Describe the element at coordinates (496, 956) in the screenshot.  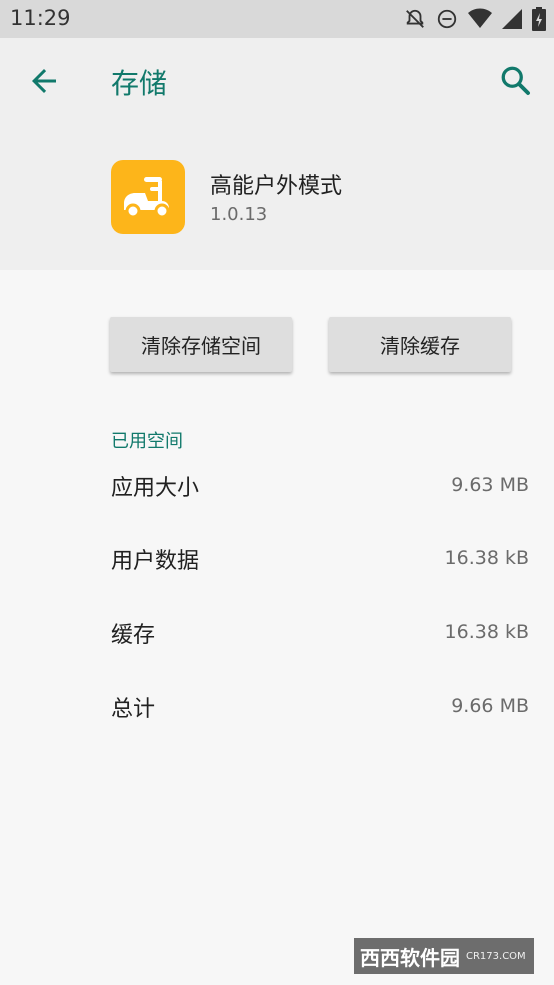
I see `watermark-sub: CR173.COM` at that location.